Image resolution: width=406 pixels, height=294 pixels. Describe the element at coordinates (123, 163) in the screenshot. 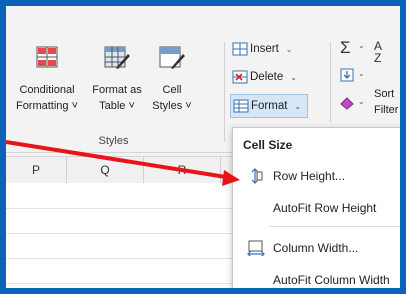

I see `annotation-arrow` at that location.